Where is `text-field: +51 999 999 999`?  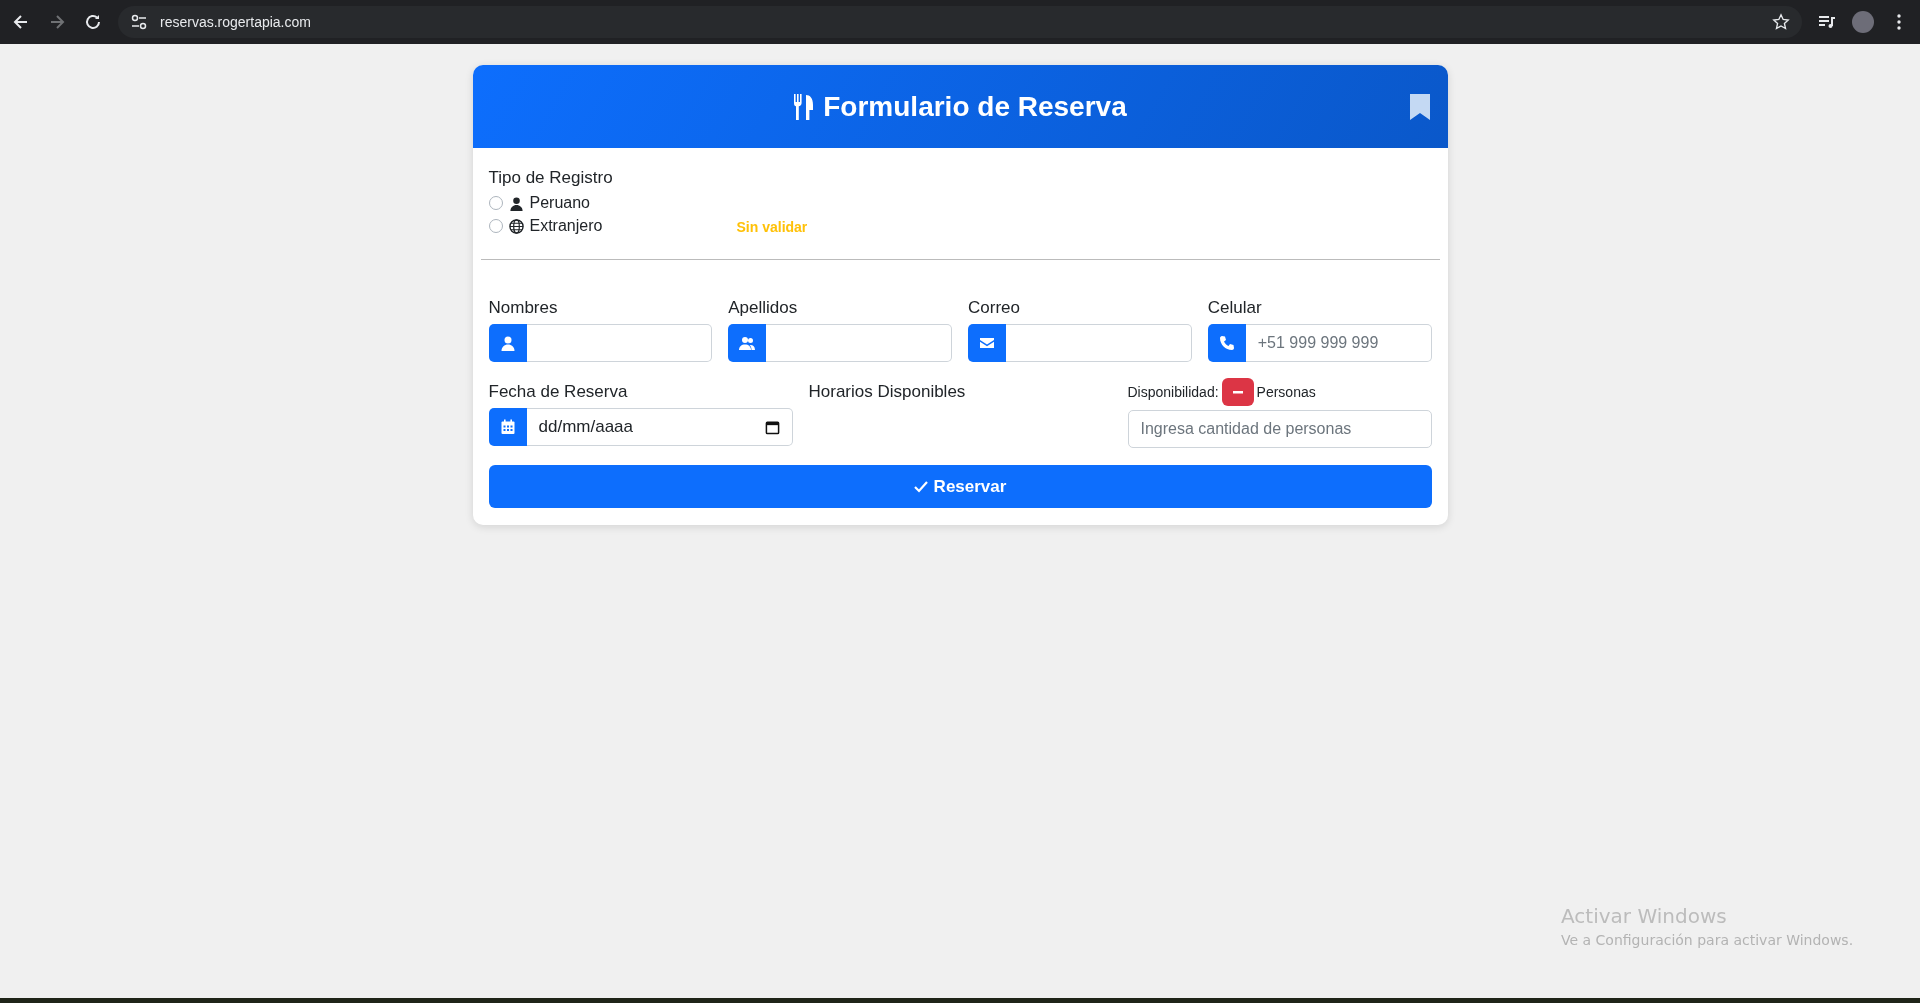 text-field: +51 999 999 999 is located at coordinates (1338, 343).